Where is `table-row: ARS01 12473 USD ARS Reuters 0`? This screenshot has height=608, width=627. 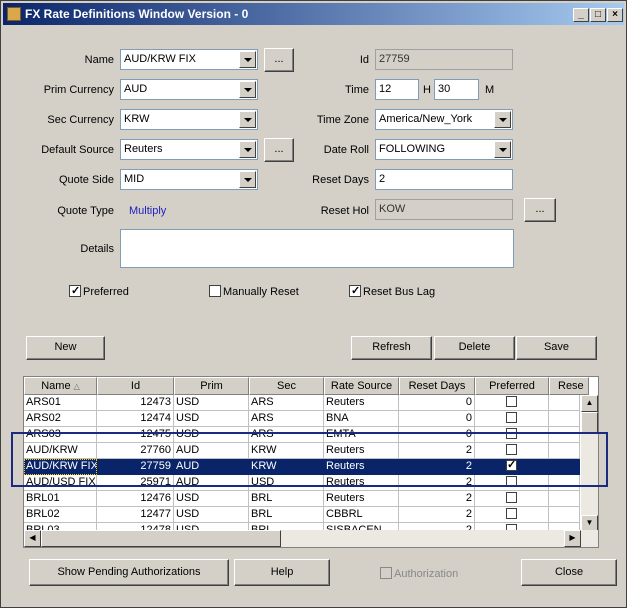
table-row: ARS01 12473 USD ARS Reuters 0 is located at coordinates (302, 403).